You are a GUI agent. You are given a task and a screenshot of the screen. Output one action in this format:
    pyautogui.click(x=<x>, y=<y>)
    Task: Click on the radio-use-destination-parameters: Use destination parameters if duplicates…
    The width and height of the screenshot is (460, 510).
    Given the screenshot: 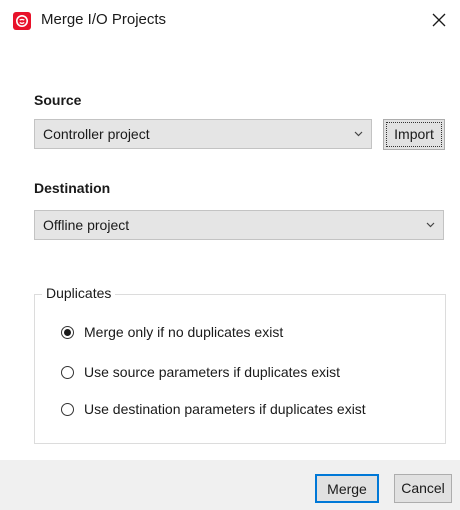 What is the action you would take?
    pyautogui.click(x=247, y=411)
    